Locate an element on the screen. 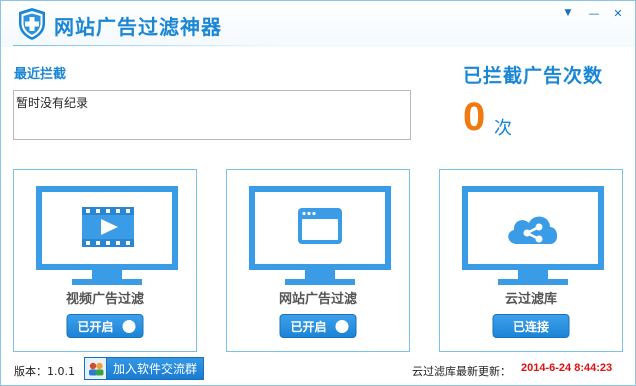  shield-plus-logo-icon is located at coordinates (32, 24).